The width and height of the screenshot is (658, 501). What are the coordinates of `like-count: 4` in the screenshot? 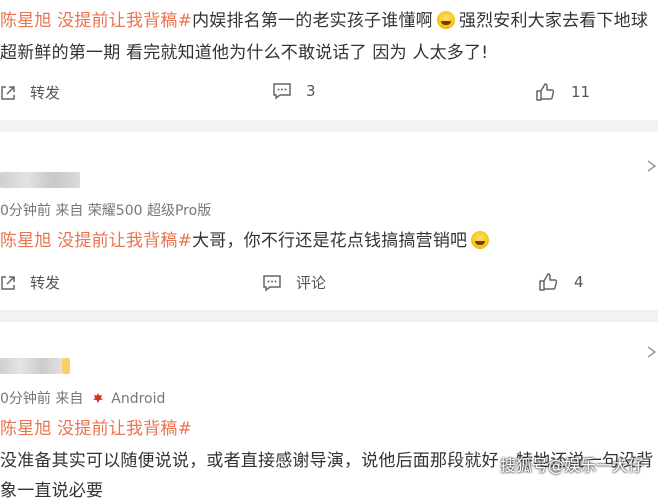 It's located at (579, 282).